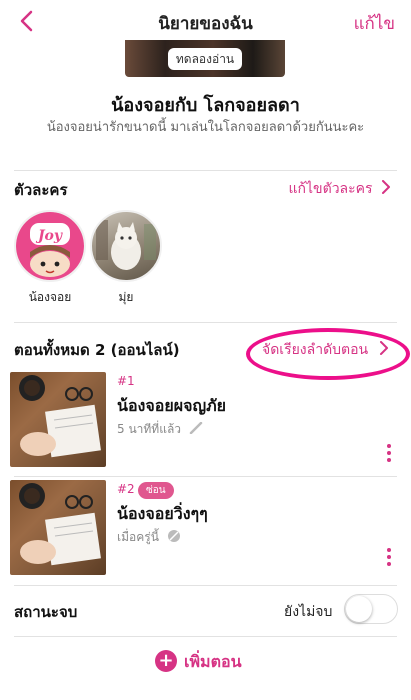  Describe the element at coordinates (126, 381) in the screenshot. I see `episode-number: #1` at that location.